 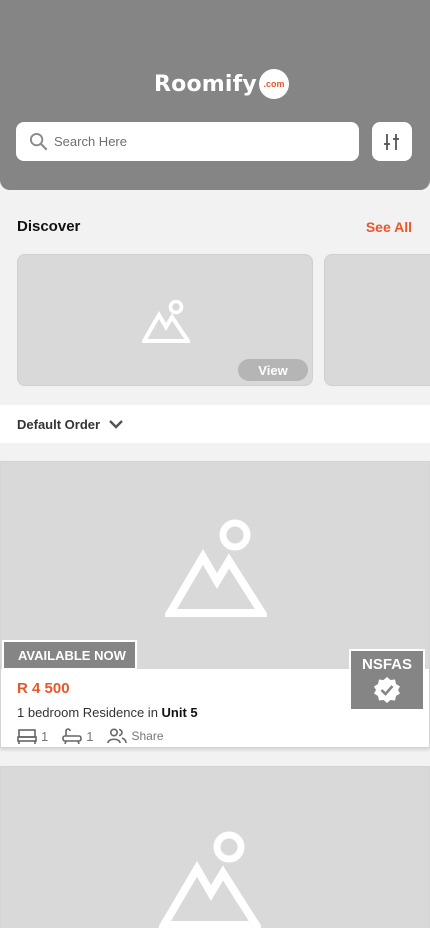 I want to click on unit-name: Unit 5, so click(x=179, y=712).